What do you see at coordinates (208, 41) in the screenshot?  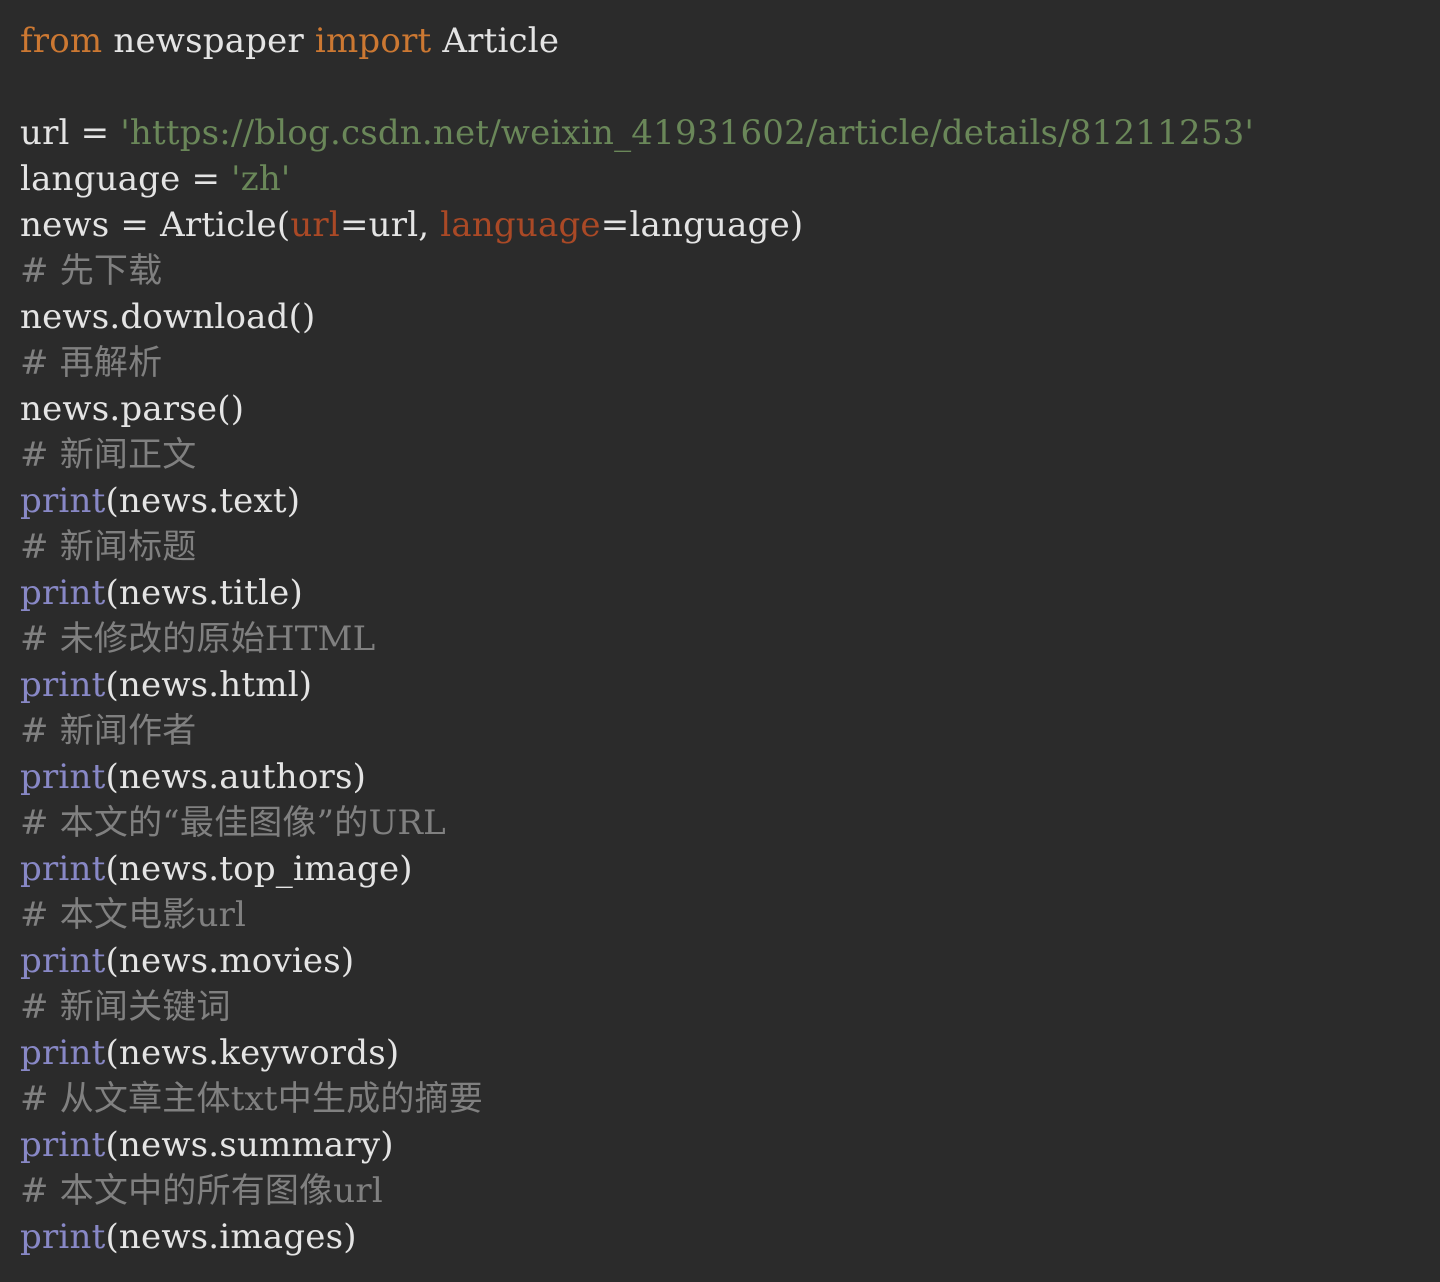 I see `code-token: newspaper` at bounding box center [208, 41].